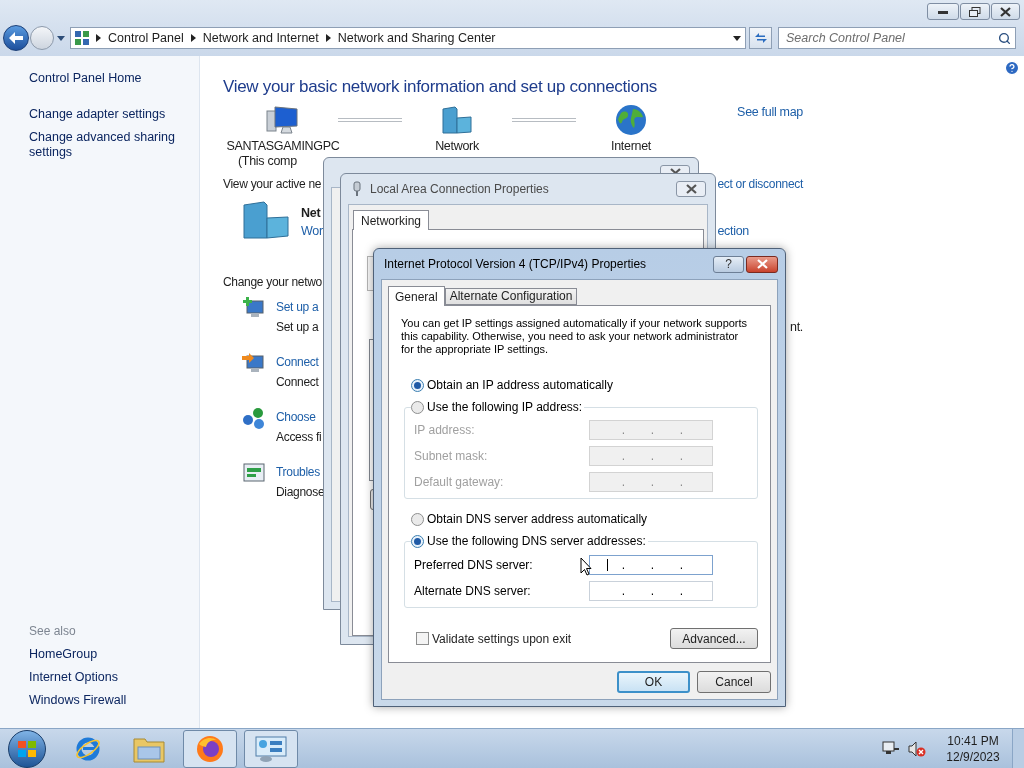  I want to click on breadcrumb-item: Network and Sharing Center, so click(416, 38).